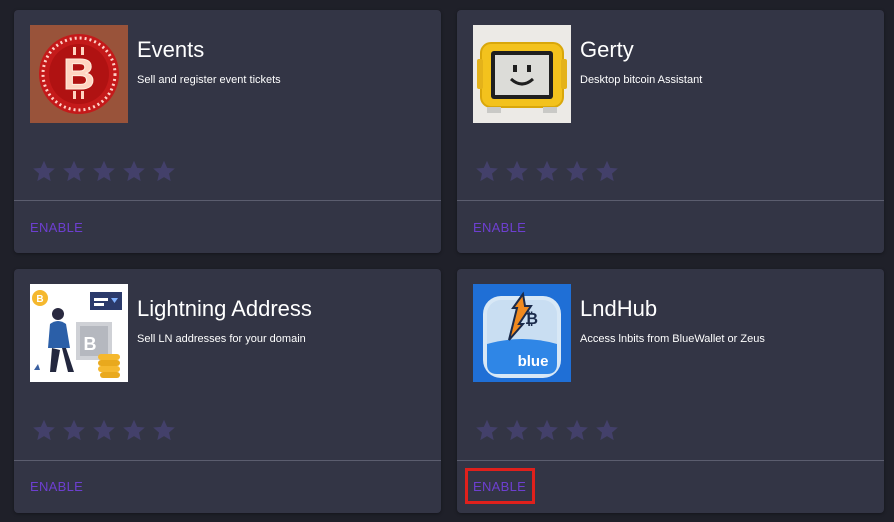 The height and width of the screenshot is (522, 894). I want to click on extension-title: Gerty, so click(607, 49).